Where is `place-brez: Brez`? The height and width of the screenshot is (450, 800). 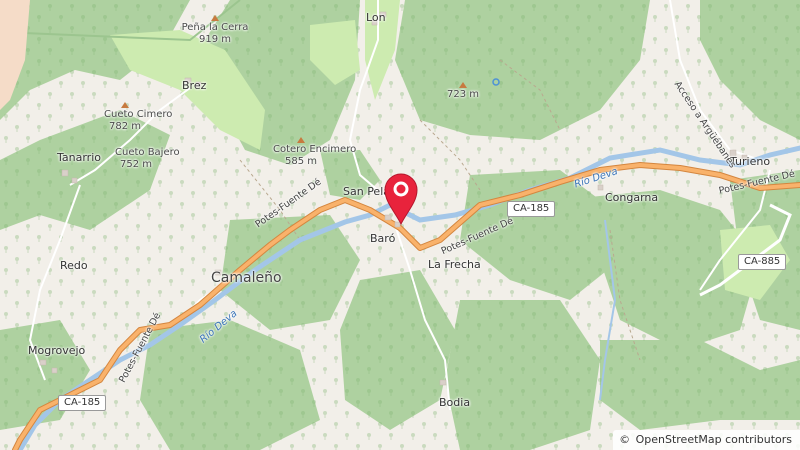
place-brez: Brez is located at coordinates (194, 85).